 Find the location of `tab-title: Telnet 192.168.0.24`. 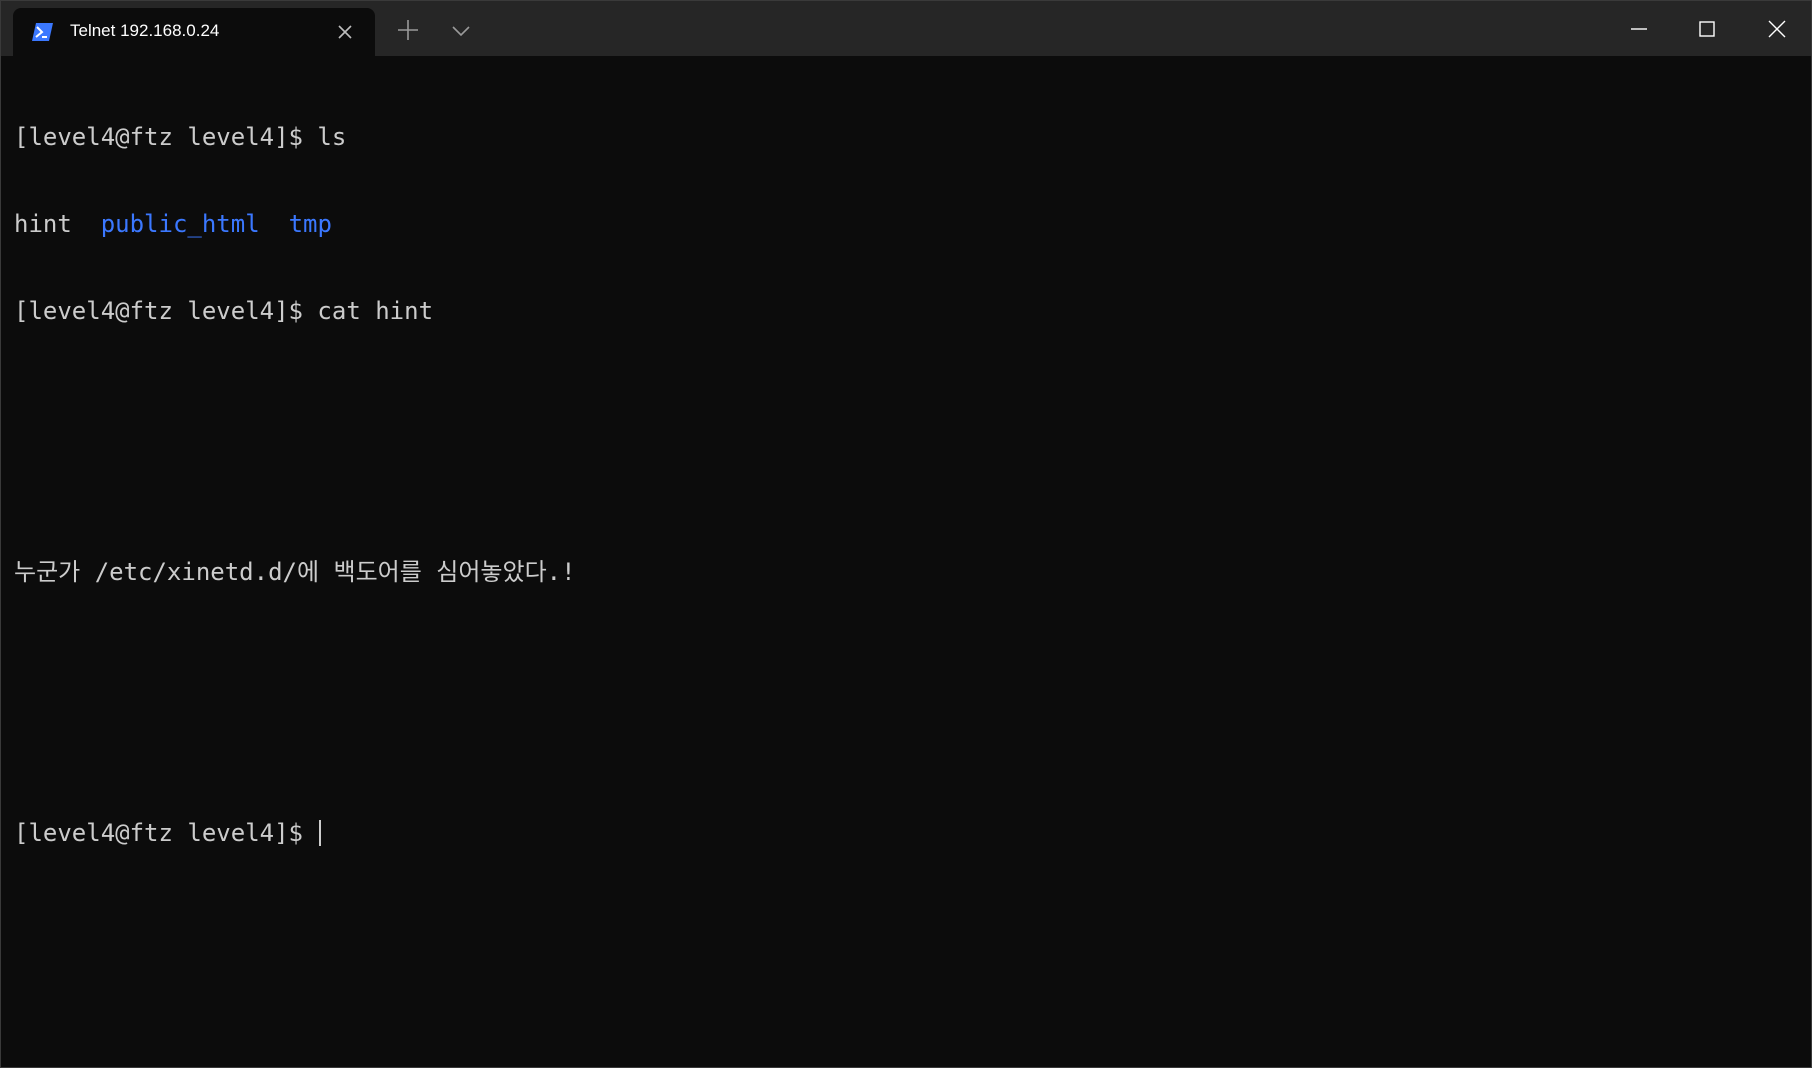

tab-title: Telnet 192.168.0.24 is located at coordinates (145, 30).